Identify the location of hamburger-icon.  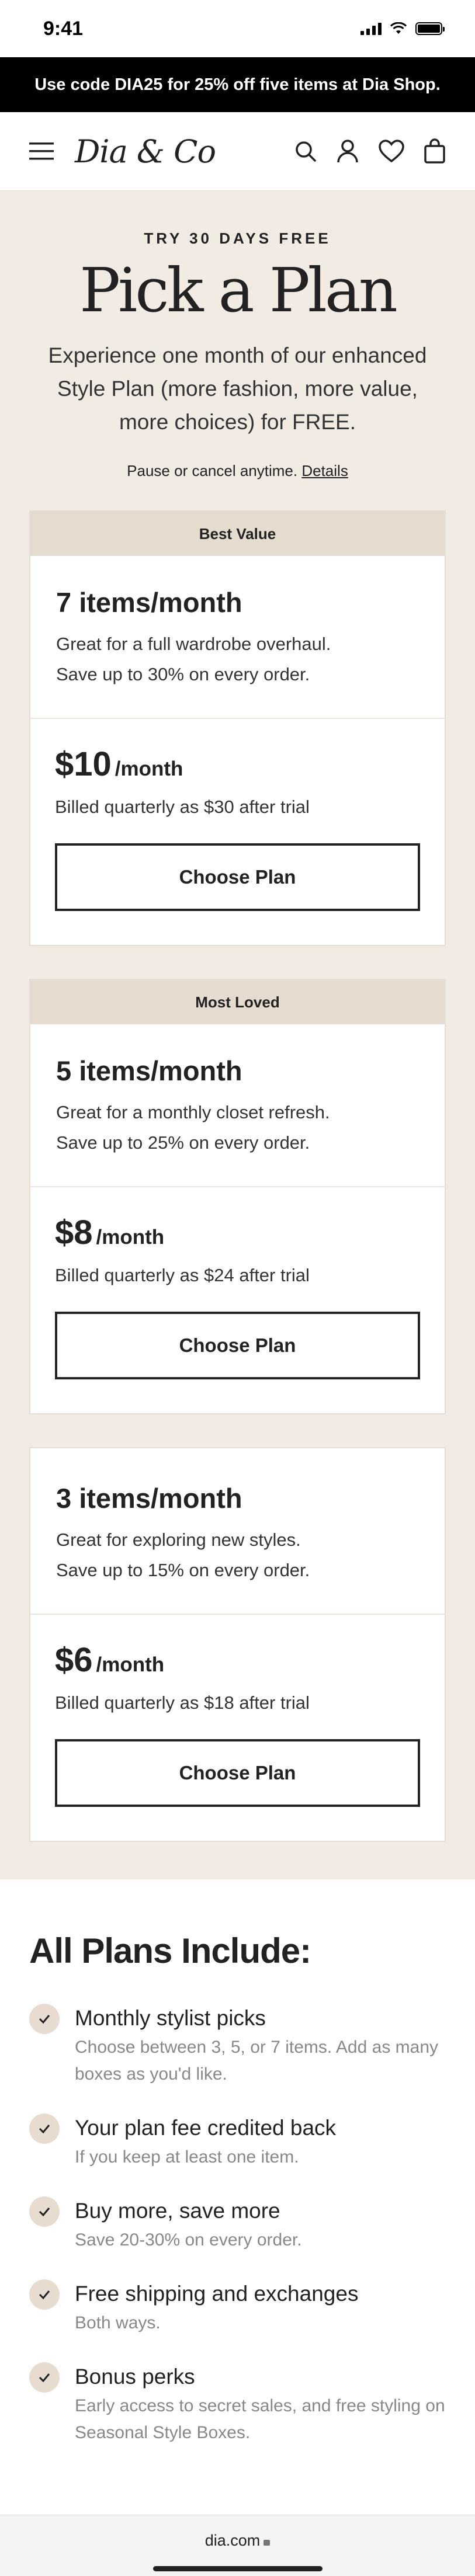
(41, 151).